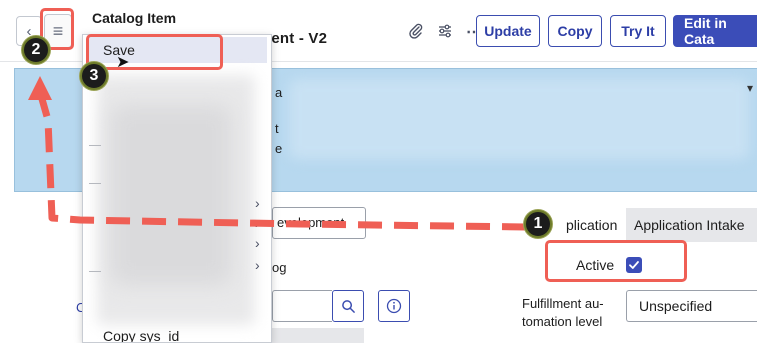 The width and height of the screenshot is (757, 343). Describe the element at coordinates (508, 31) in the screenshot. I see `update-button: Update` at that location.